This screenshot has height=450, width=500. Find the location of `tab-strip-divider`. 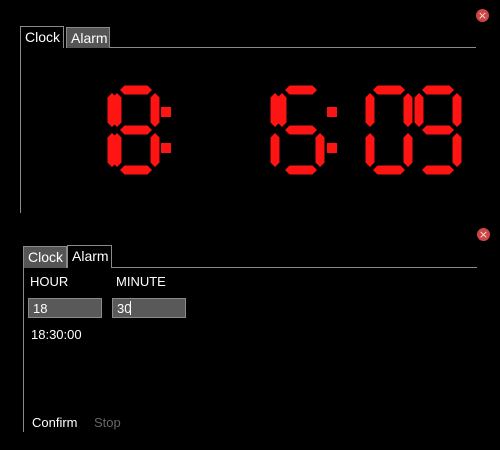

tab-strip-divider is located at coordinates (294, 267).